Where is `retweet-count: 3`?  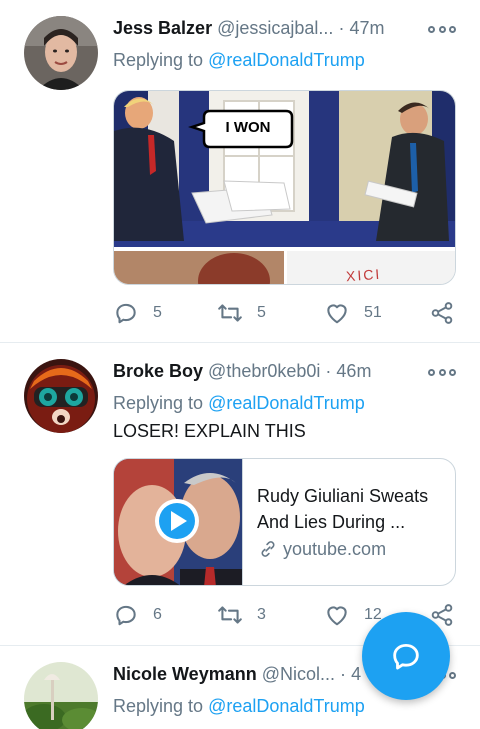 retweet-count: 3 is located at coordinates (261, 614).